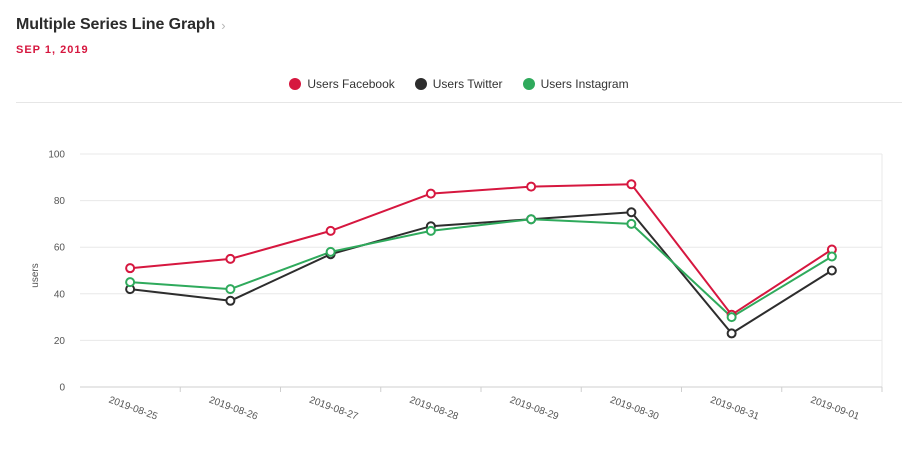 The image size is (918, 454). I want to click on legend-item-twitter: Users Twitter, so click(458, 84).